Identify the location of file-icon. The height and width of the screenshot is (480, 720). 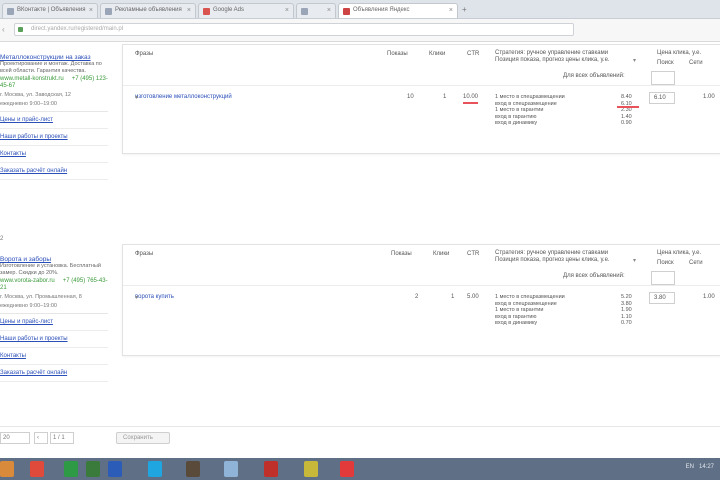
(231, 469).